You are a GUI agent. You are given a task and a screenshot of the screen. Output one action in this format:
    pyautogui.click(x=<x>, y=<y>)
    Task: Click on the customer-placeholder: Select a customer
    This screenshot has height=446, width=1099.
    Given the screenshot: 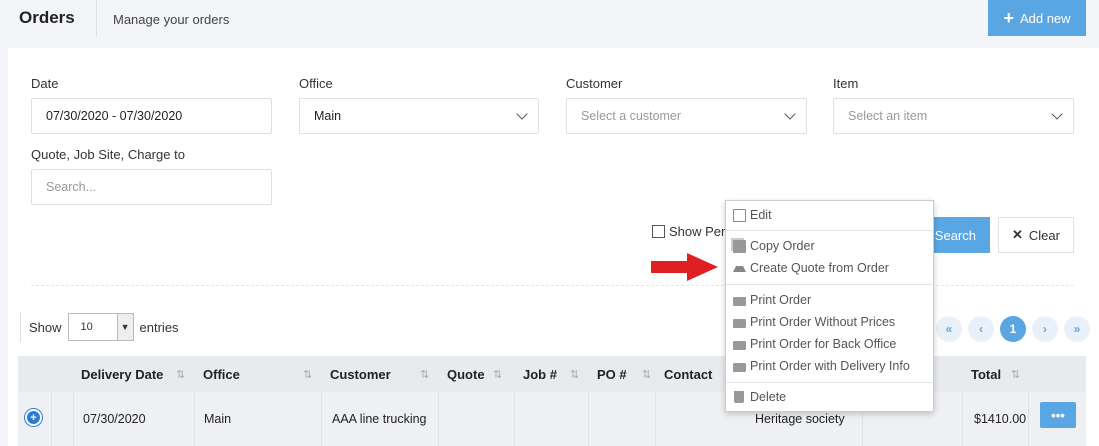 What is the action you would take?
    pyautogui.click(x=631, y=116)
    